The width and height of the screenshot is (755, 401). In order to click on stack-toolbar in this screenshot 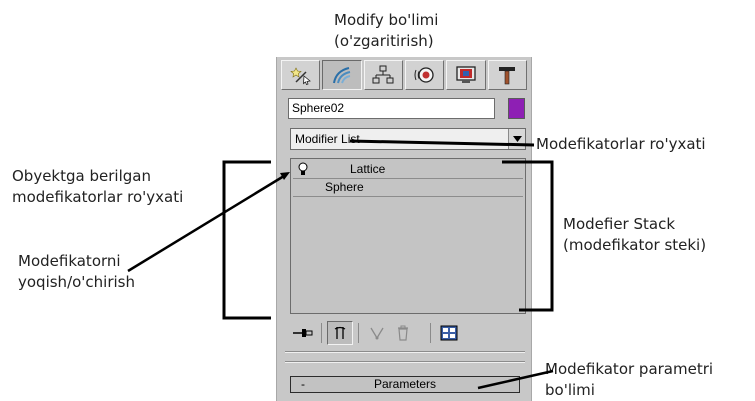, I will do `click(408, 333)`.